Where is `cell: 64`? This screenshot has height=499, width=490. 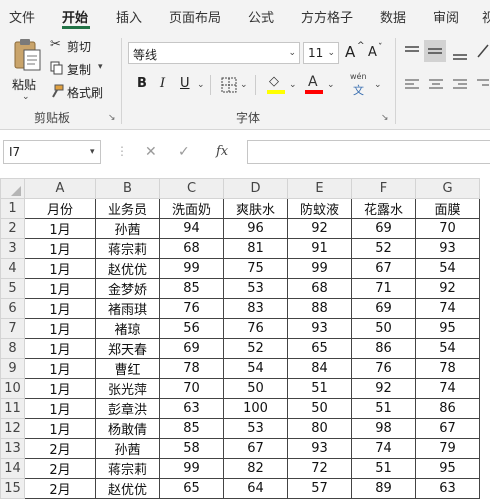
cell: 64 is located at coordinates (255, 488).